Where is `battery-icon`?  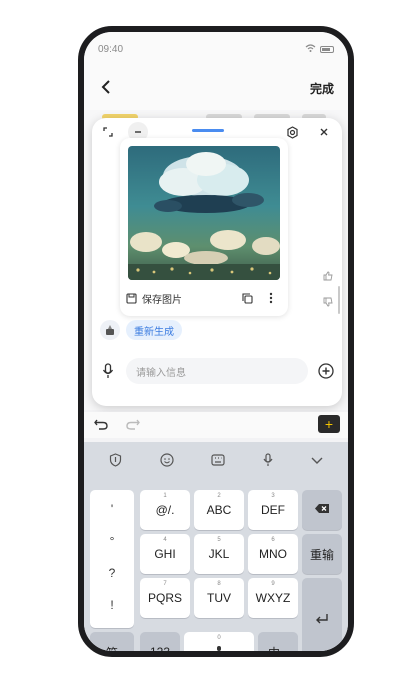
battery-icon is located at coordinates (327, 49).